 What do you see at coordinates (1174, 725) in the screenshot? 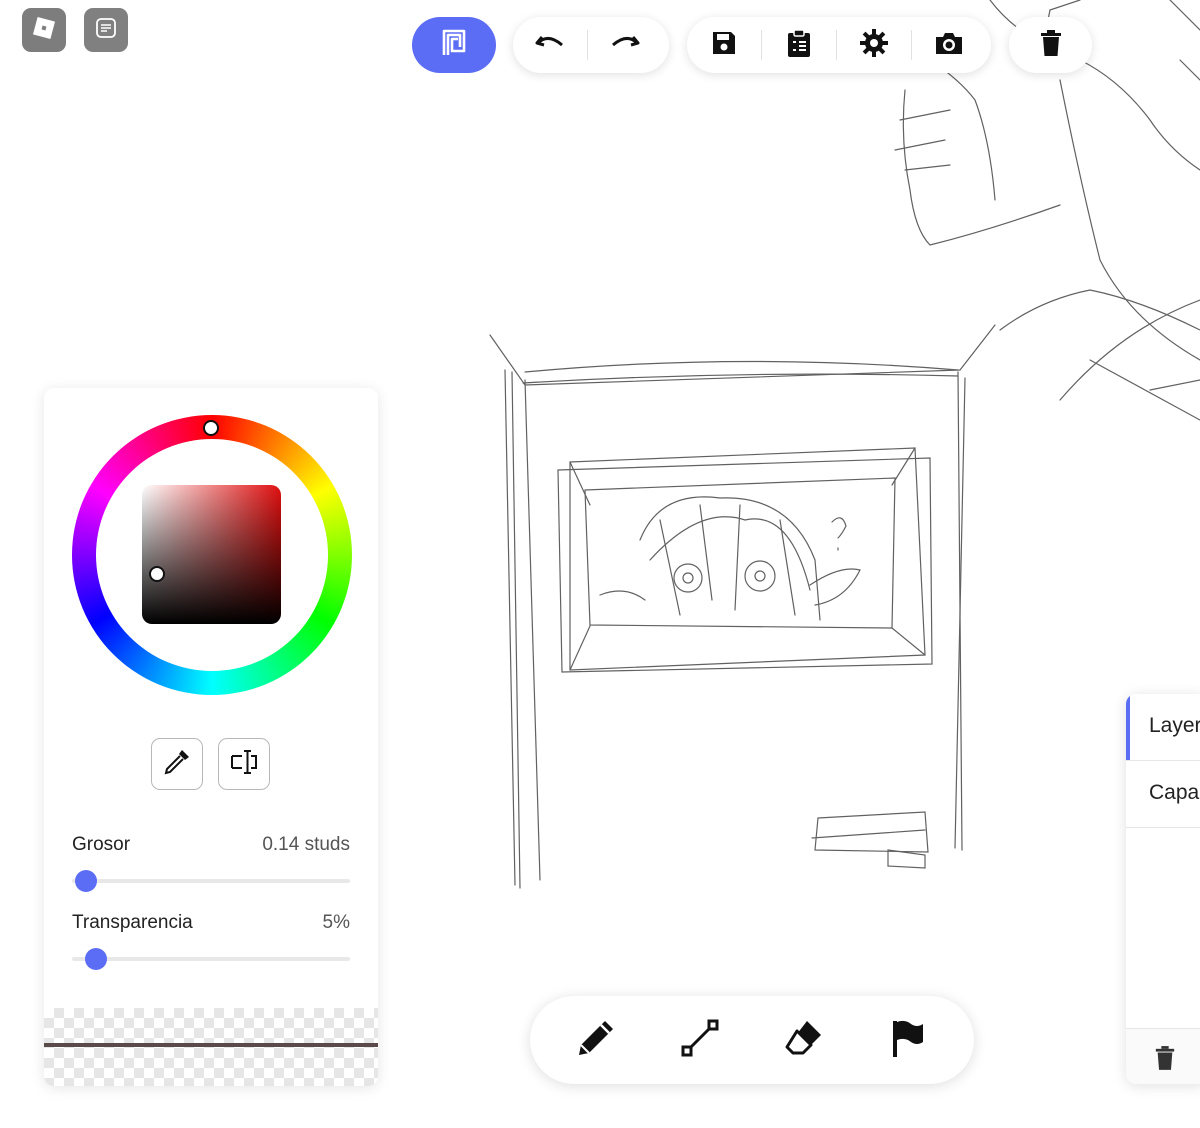
I see `layer-item-label: Layer` at bounding box center [1174, 725].